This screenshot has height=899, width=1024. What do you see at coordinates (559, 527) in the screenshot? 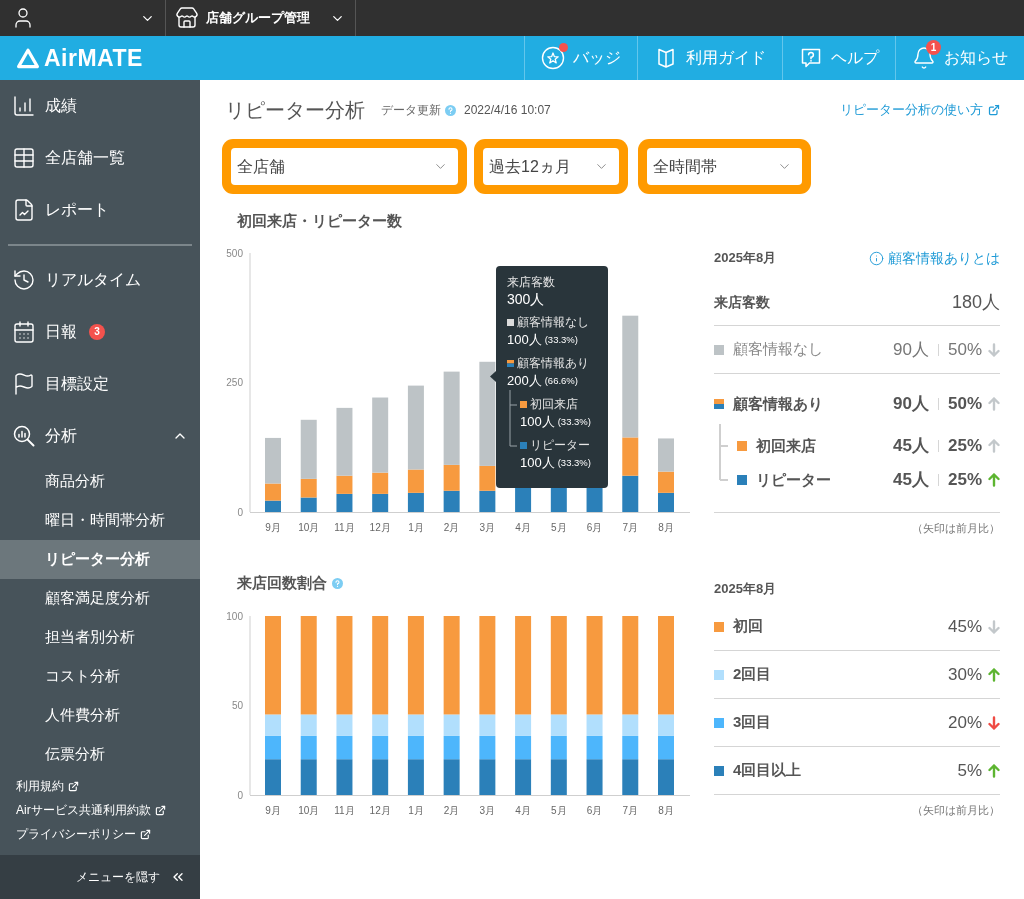
I see `tick-label: 5月` at bounding box center [559, 527].